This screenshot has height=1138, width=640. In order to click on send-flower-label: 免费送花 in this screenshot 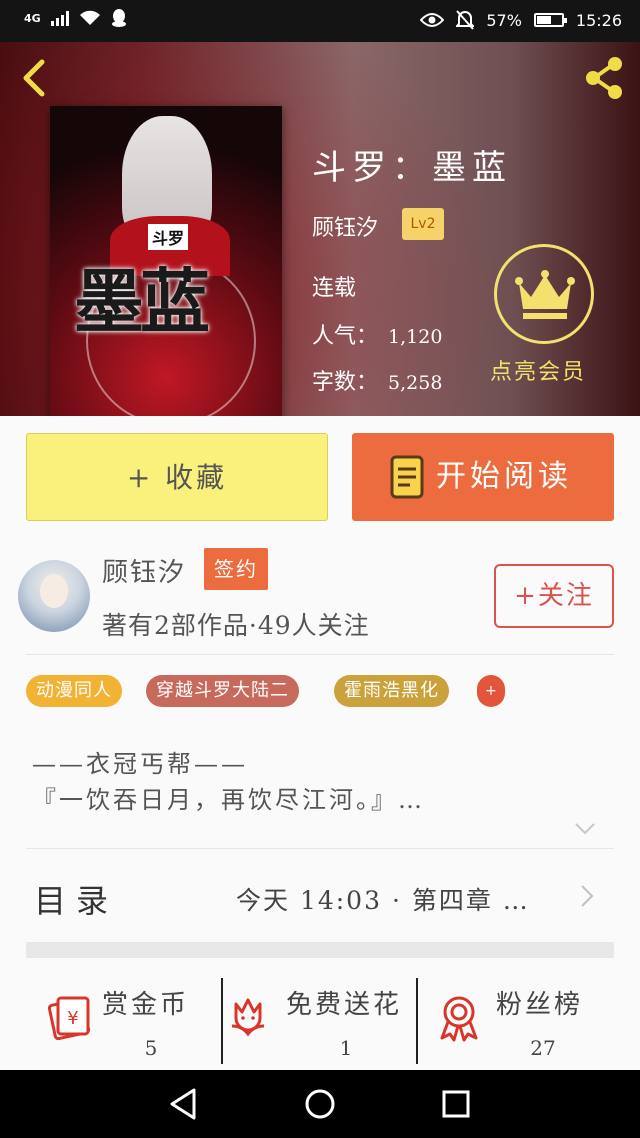, I will do `click(344, 1005)`.